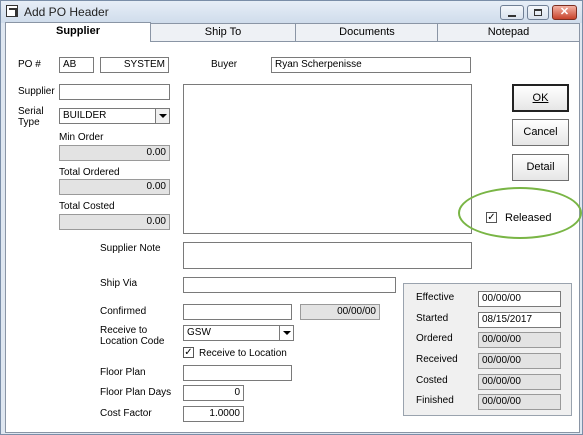 This screenshot has height=435, width=583. Describe the element at coordinates (66, 12) in the screenshot. I see `window-title: Add PO Header` at that location.